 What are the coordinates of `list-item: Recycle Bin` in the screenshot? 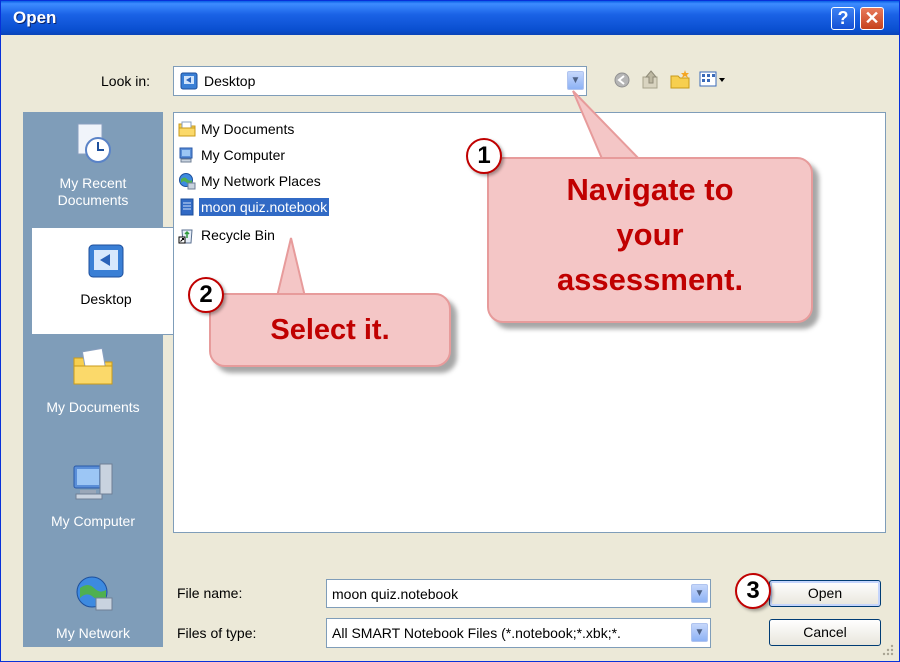 It's located at (227, 237).